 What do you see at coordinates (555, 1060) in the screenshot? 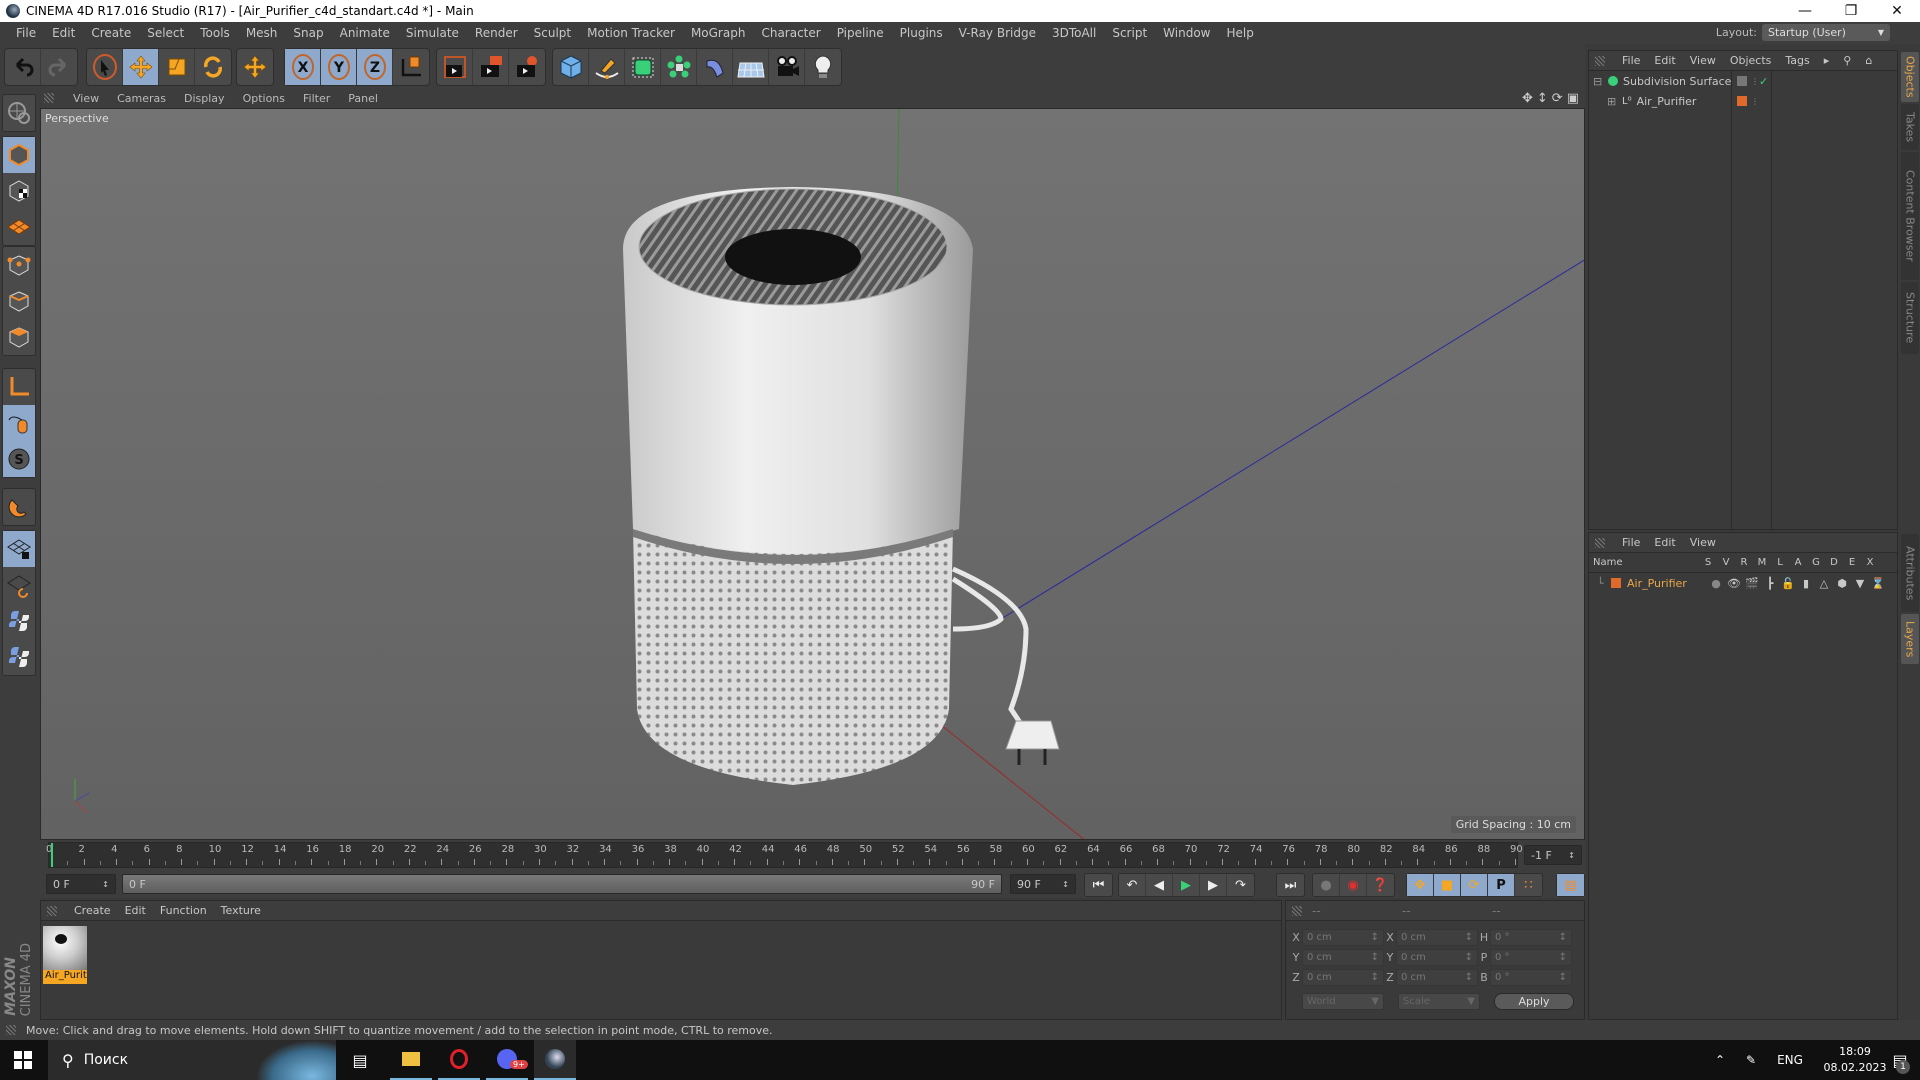
I see `cinema4d-taskbar-button` at bounding box center [555, 1060].